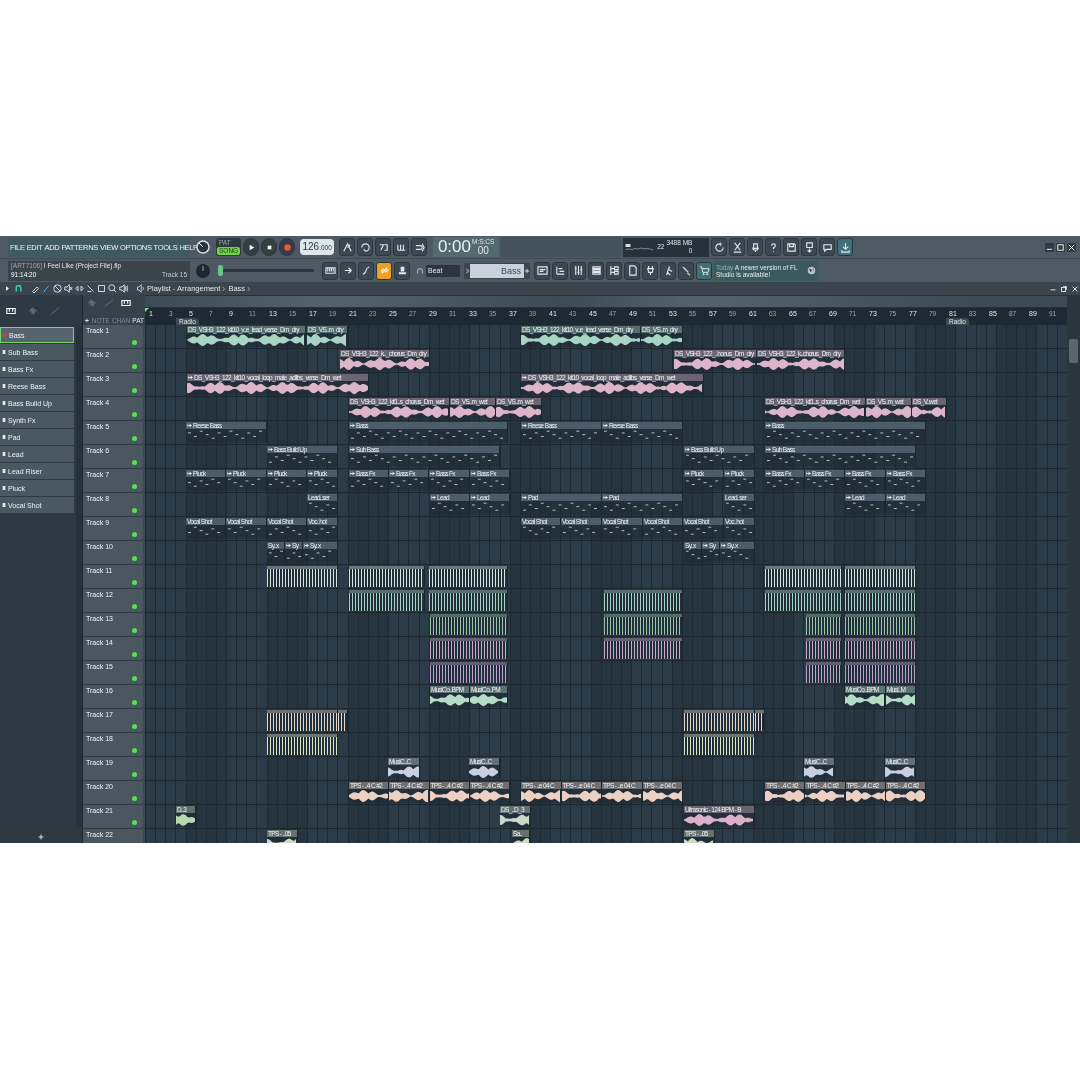 The width and height of the screenshot is (1080, 1080). I want to click on pattern-selector: Bass, so click(497, 270).